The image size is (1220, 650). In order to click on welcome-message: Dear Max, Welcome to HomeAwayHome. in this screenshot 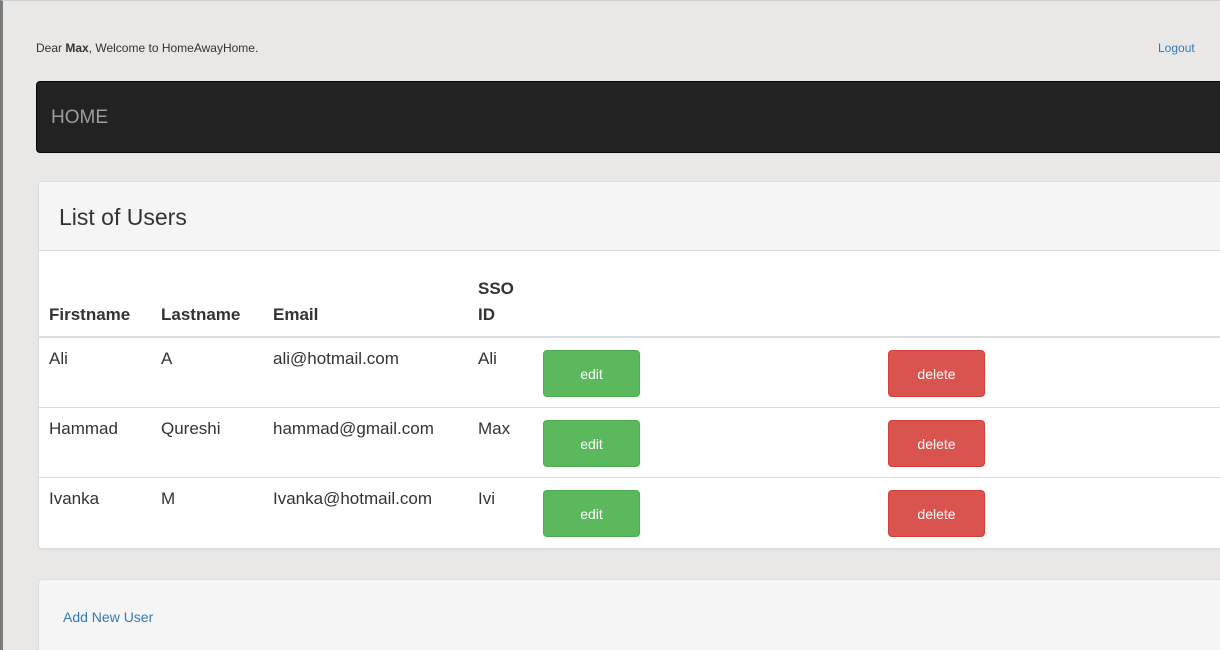, I will do `click(147, 48)`.